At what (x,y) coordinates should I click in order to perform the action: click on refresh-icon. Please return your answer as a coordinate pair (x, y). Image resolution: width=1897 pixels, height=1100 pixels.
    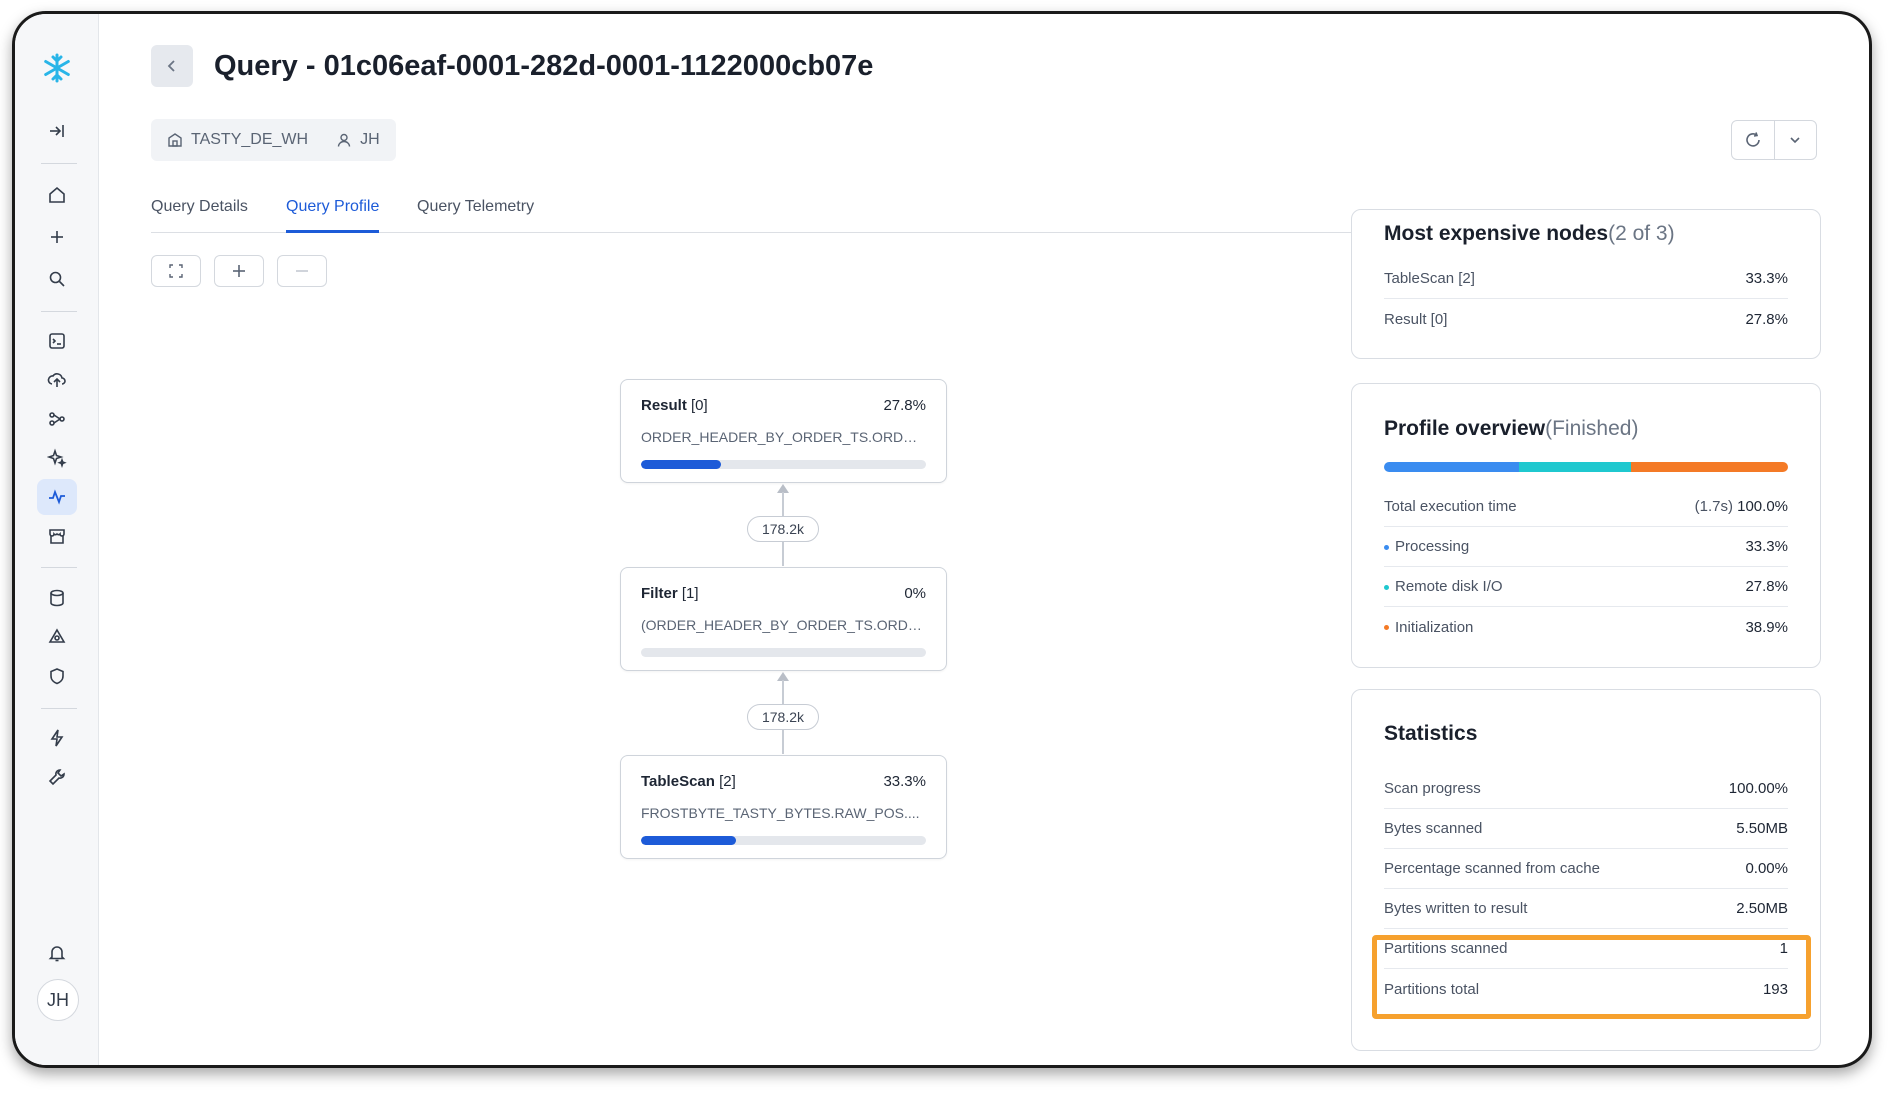
    Looking at the image, I should click on (1753, 139).